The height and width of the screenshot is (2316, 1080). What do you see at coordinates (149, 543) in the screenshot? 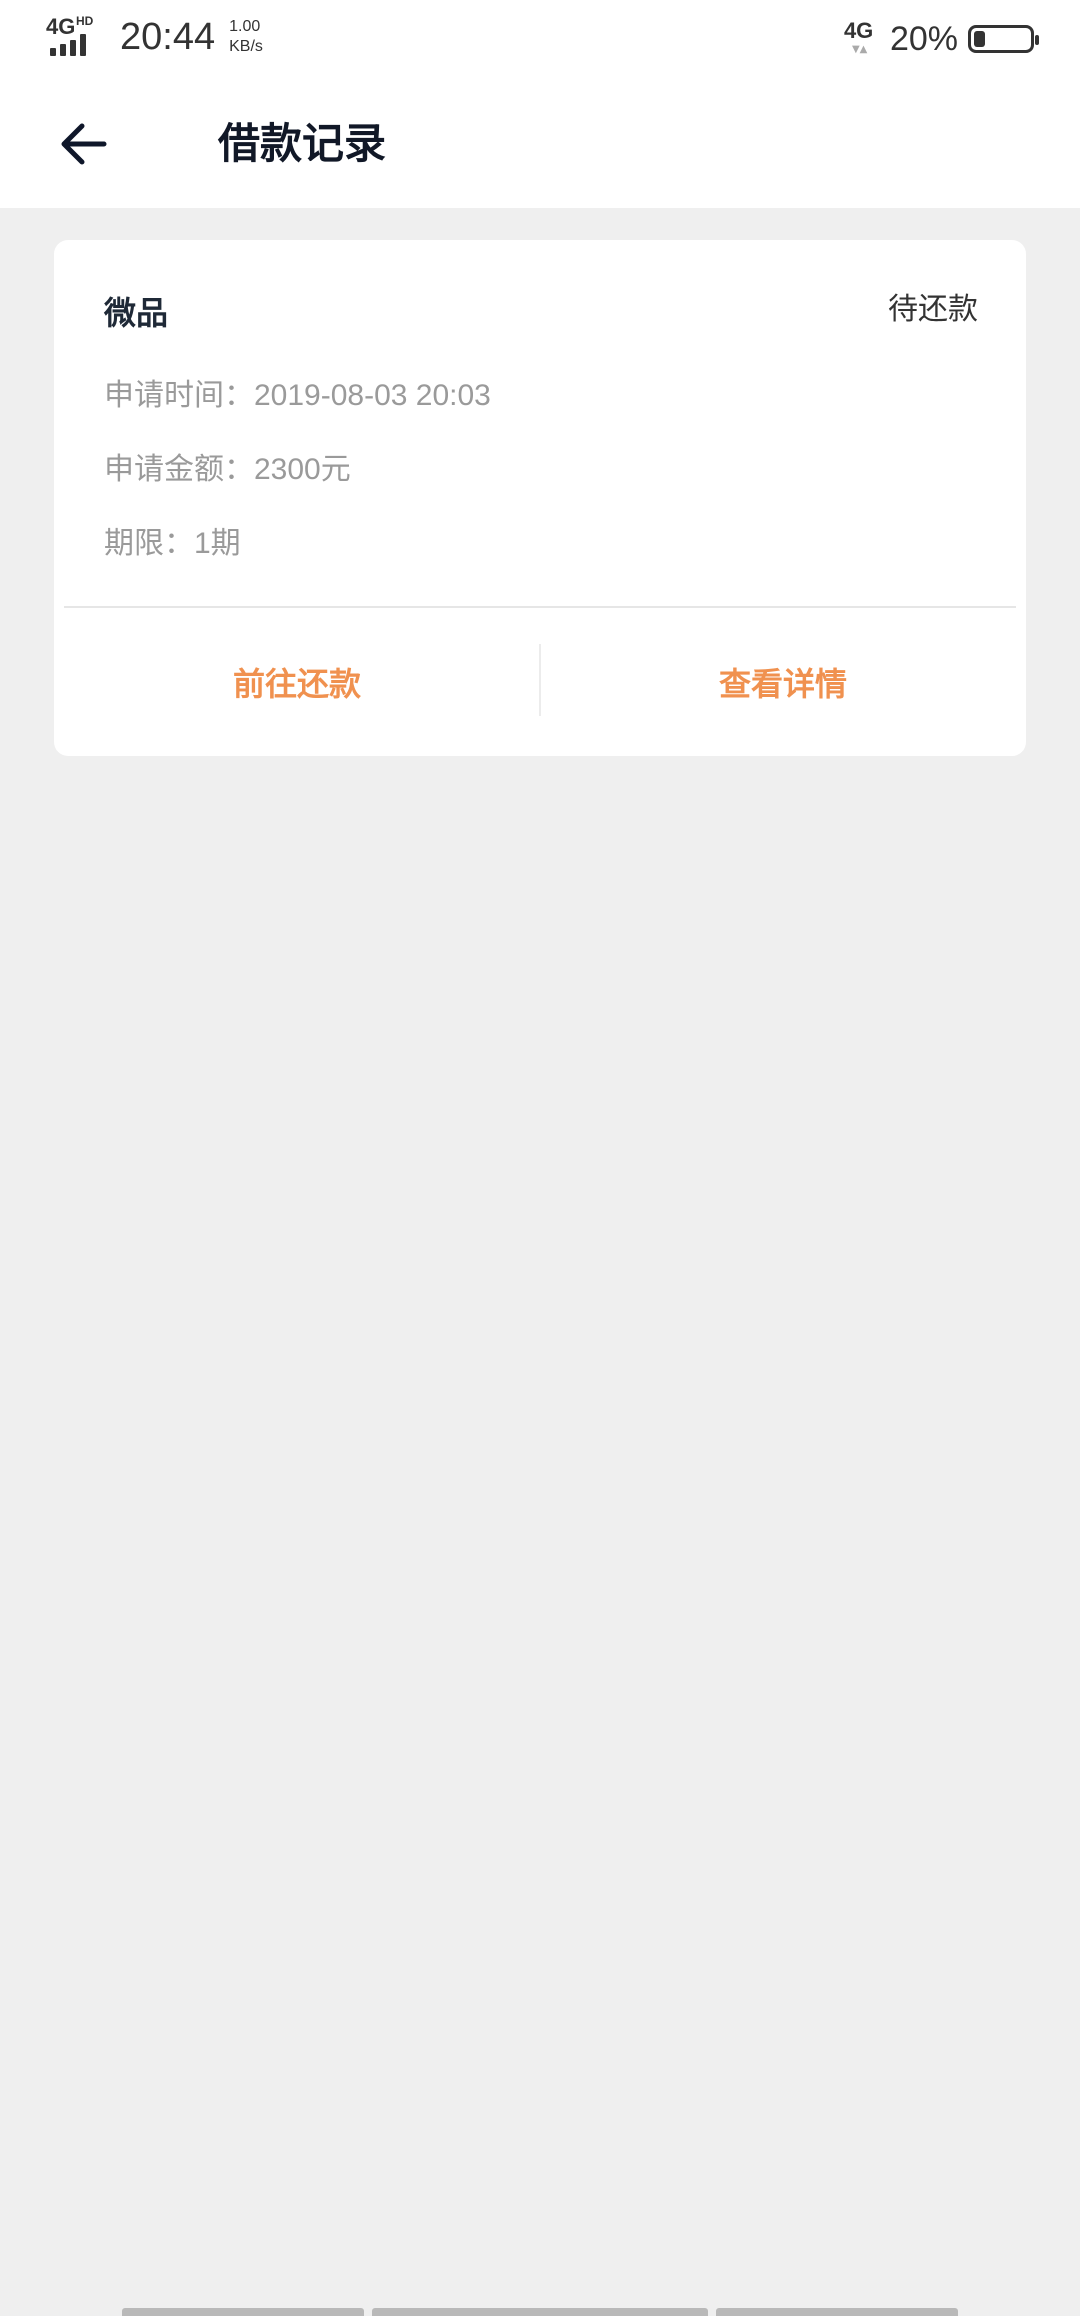
I see `term-label: 期限：` at bounding box center [149, 543].